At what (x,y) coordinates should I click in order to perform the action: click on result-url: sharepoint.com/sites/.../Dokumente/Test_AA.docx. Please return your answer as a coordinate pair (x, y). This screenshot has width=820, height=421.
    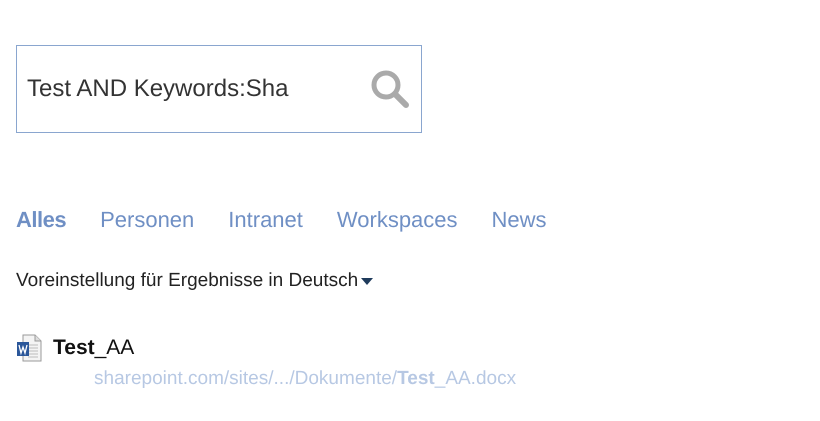
    Looking at the image, I should click on (457, 379).